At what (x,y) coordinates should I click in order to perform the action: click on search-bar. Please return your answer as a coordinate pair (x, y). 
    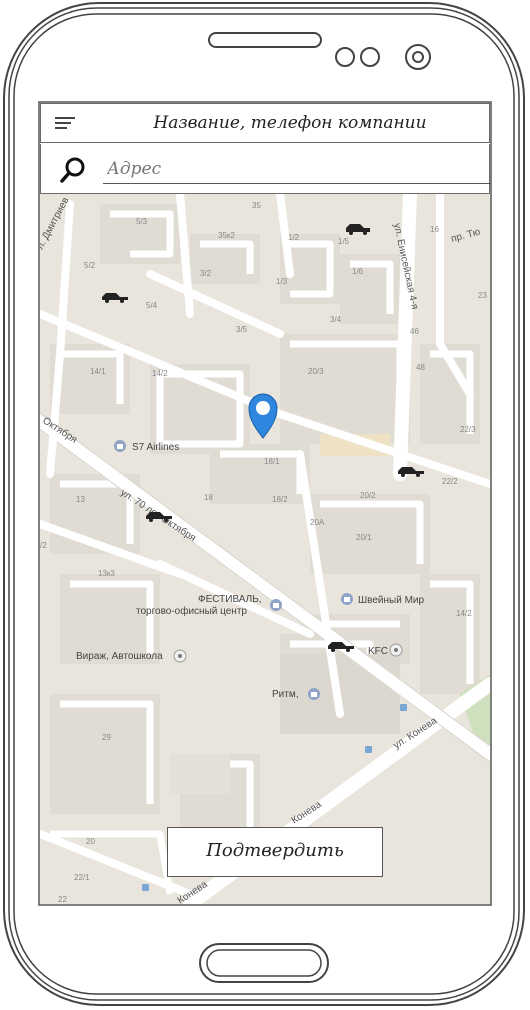
    Looking at the image, I should click on (265, 169).